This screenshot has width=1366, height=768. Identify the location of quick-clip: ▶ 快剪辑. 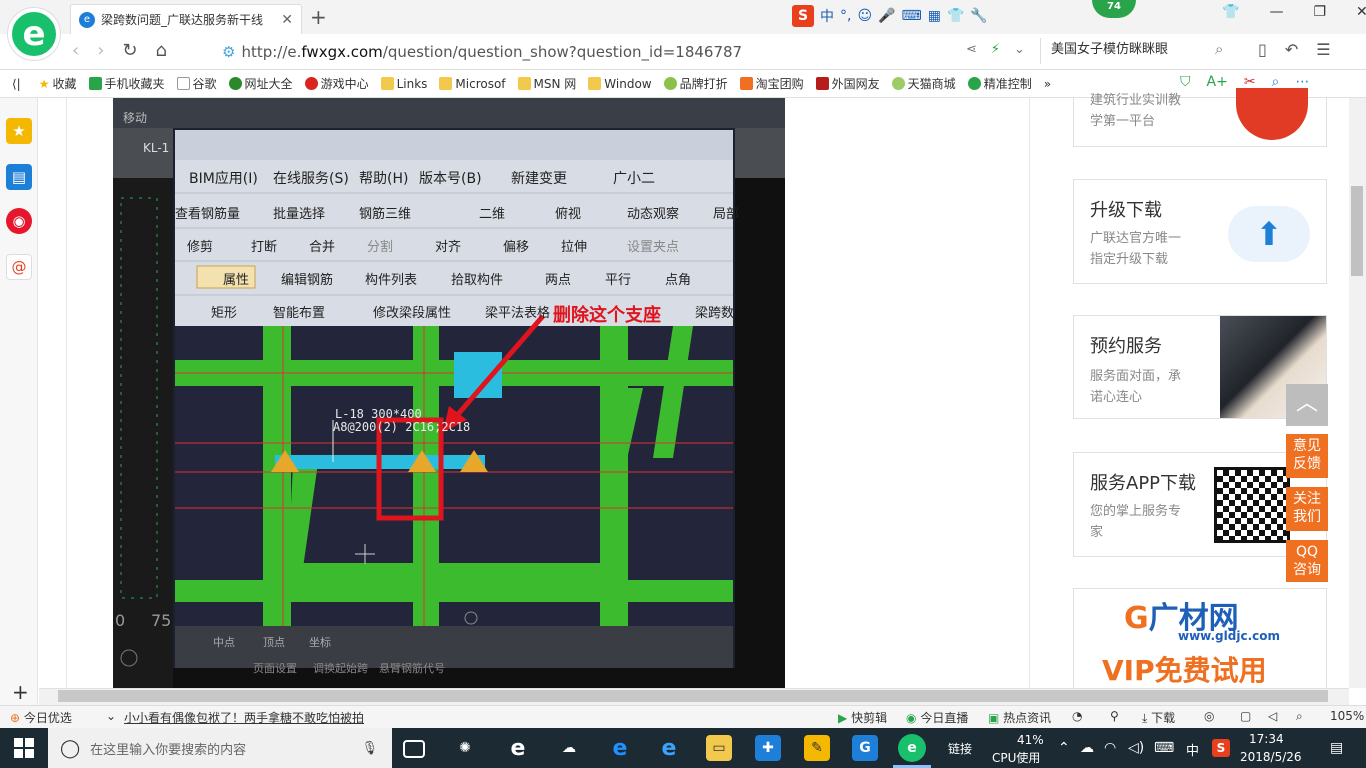
(862, 717).